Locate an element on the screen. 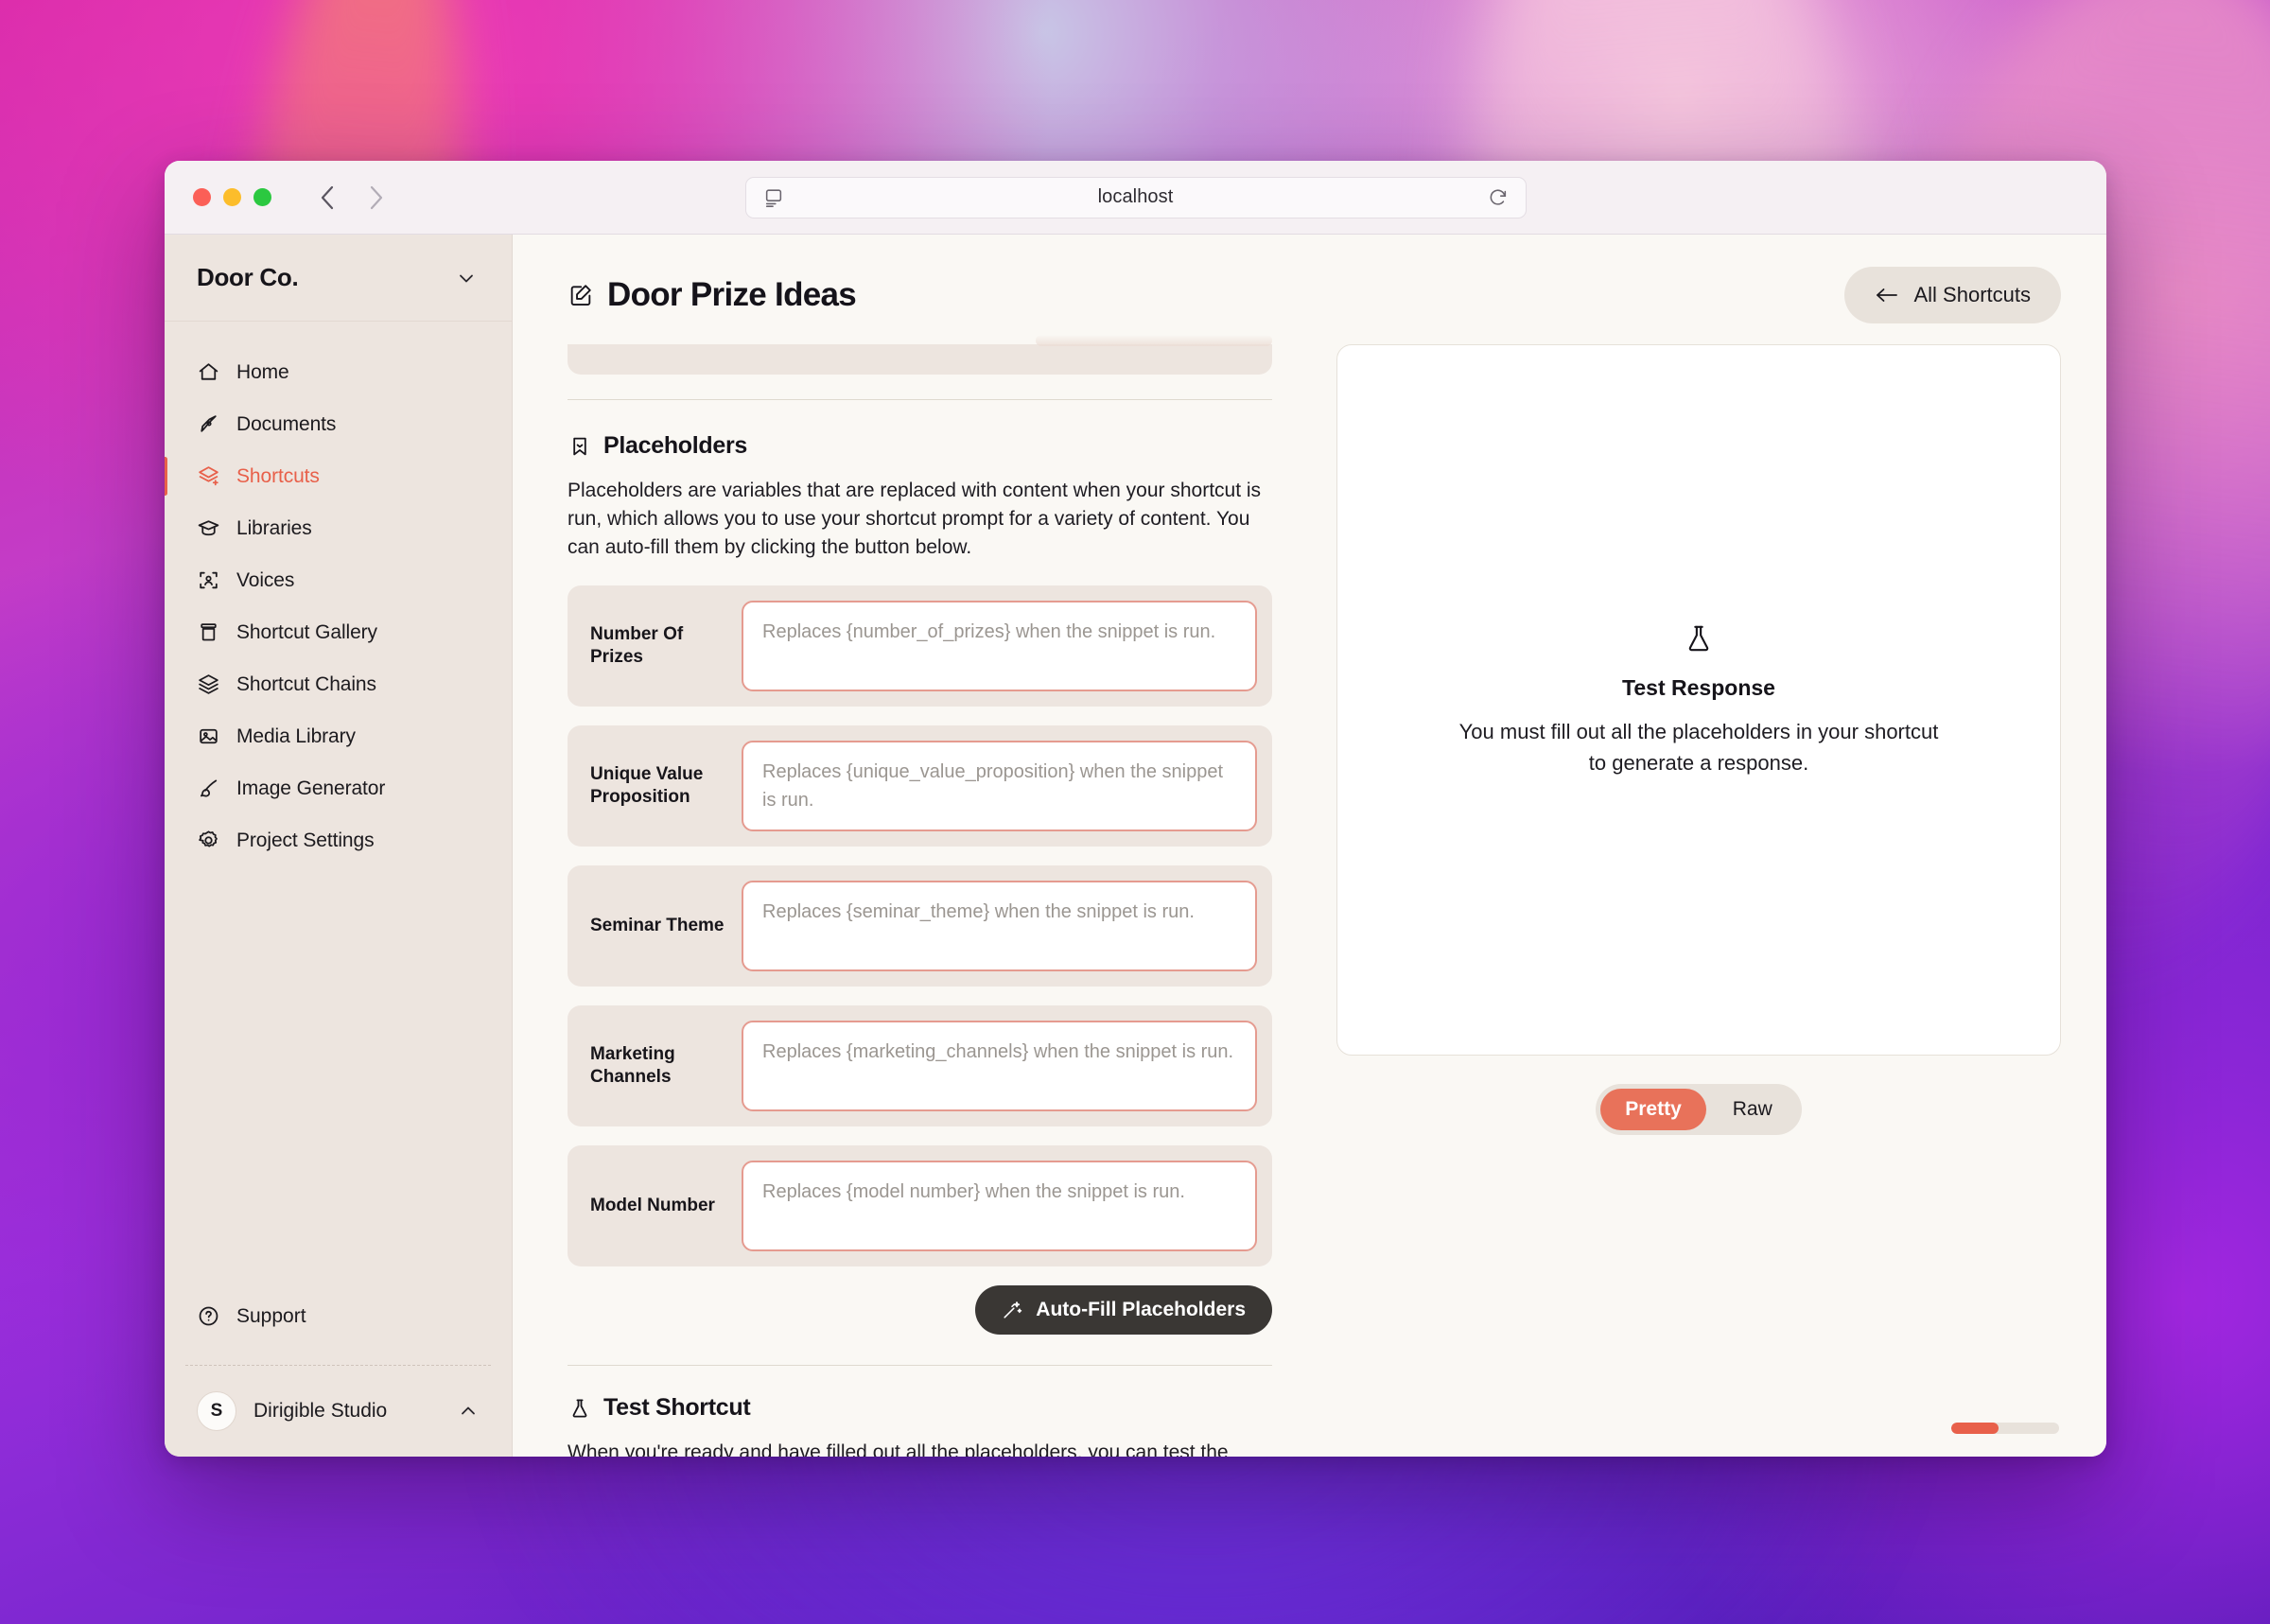 Image resolution: width=2270 pixels, height=1624 pixels. placeholder-label: Marketing Channels is located at coordinates (632, 1066).